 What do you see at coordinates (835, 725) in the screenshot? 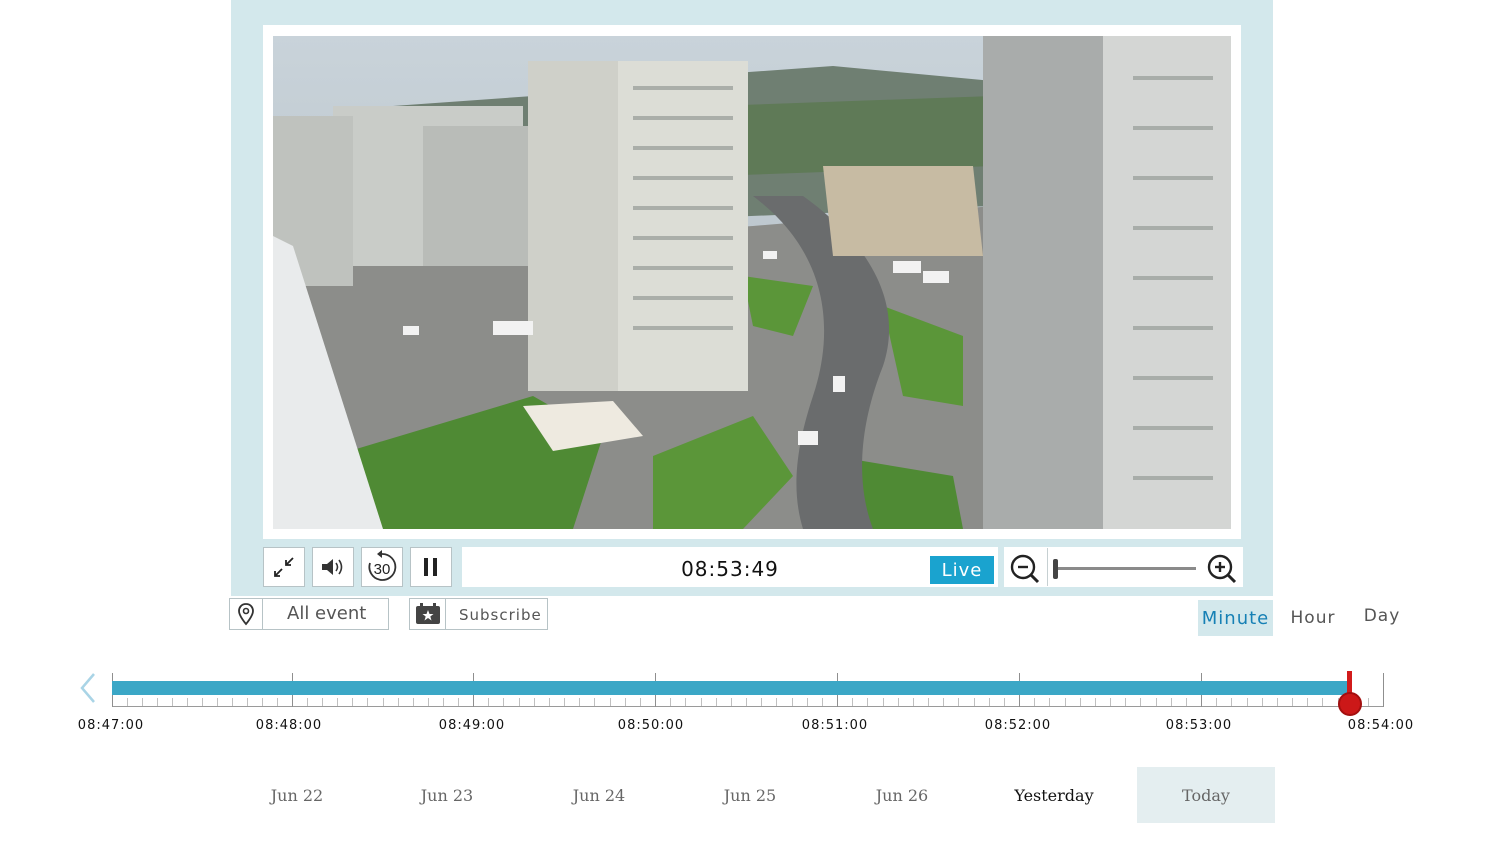
I see `timeline-label: 08:51:00` at bounding box center [835, 725].